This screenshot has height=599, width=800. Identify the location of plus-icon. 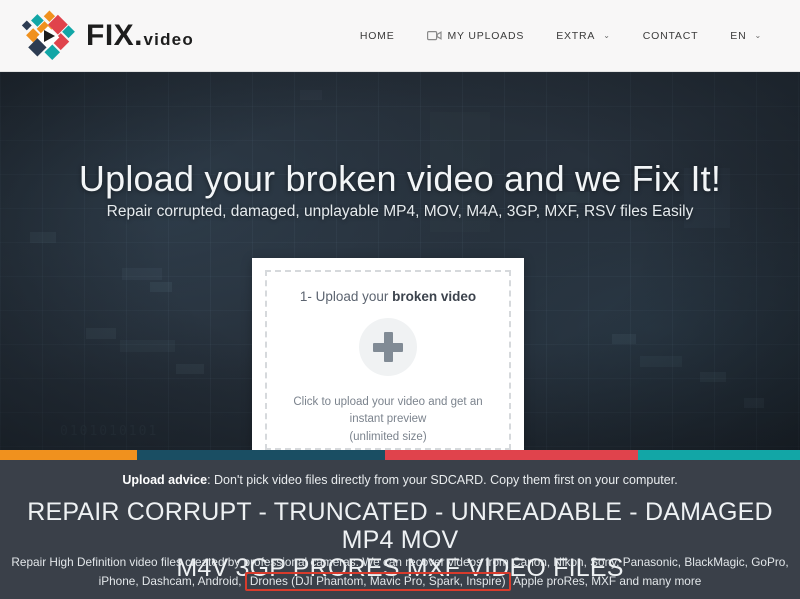
(388, 347).